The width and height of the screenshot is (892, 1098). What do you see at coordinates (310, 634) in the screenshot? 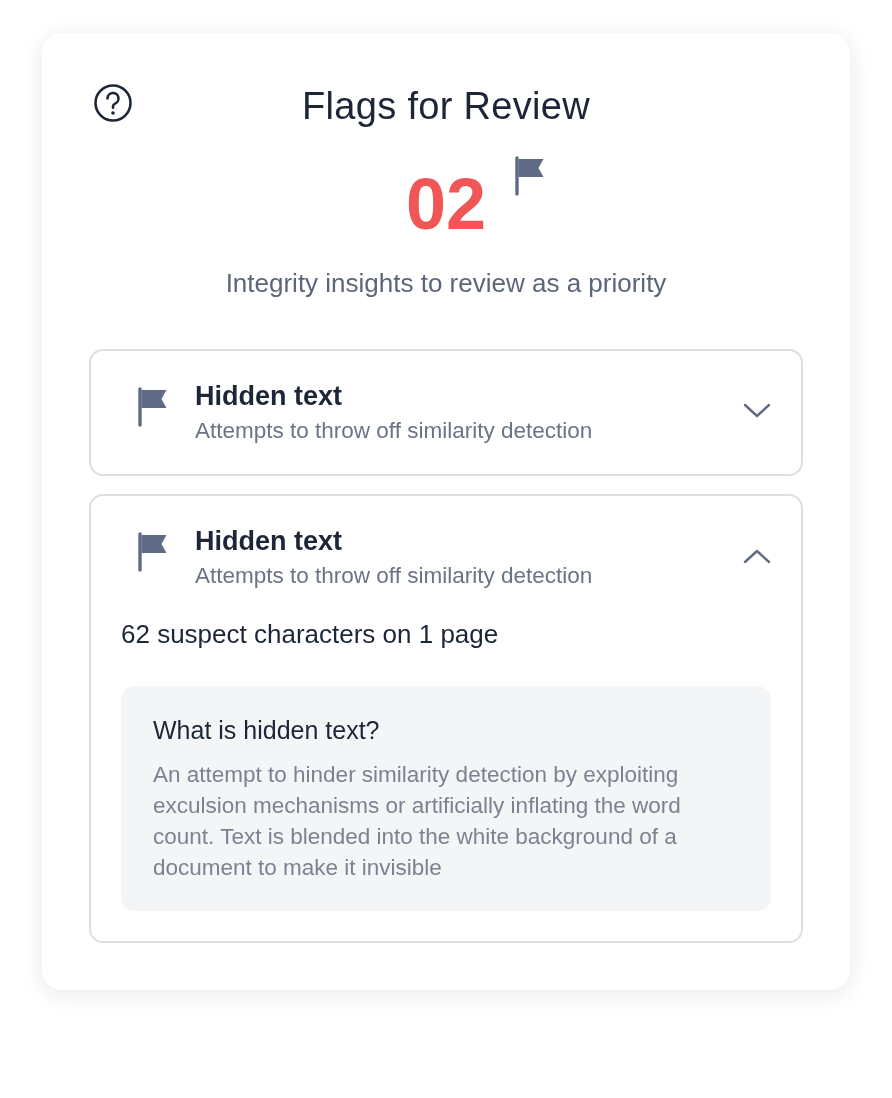
I see `flag-summary: 62 suspect characters on 1 page` at bounding box center [310, 634].